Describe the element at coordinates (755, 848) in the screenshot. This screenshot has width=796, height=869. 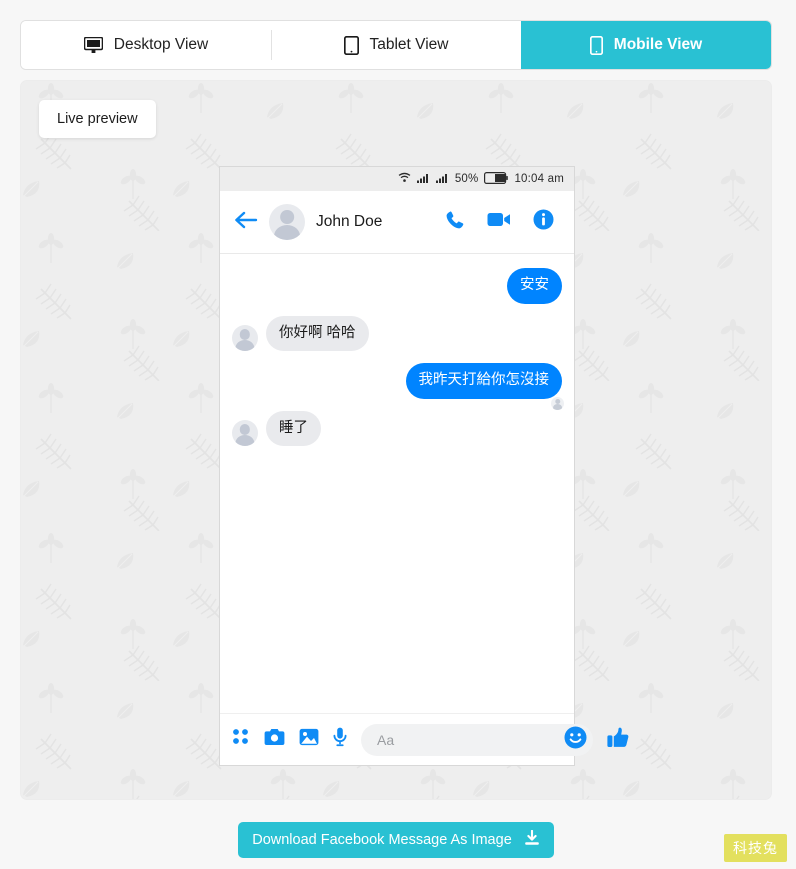
I see `watermark-badge: 科技兔` at that location.